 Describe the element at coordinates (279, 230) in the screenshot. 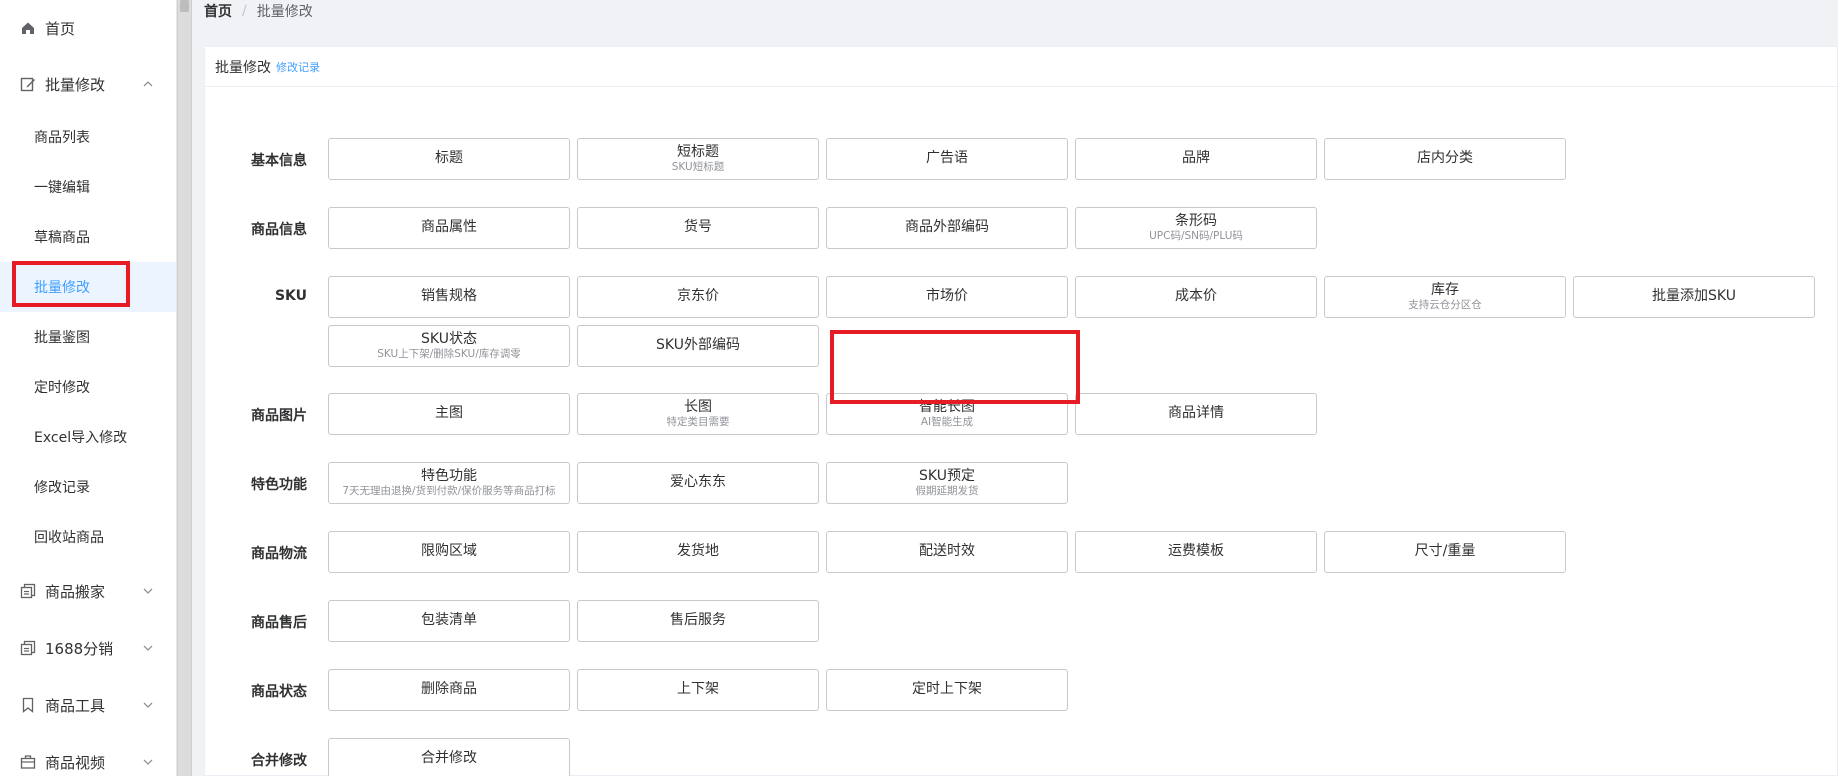

I see `section-label: 商品信息` at that location.